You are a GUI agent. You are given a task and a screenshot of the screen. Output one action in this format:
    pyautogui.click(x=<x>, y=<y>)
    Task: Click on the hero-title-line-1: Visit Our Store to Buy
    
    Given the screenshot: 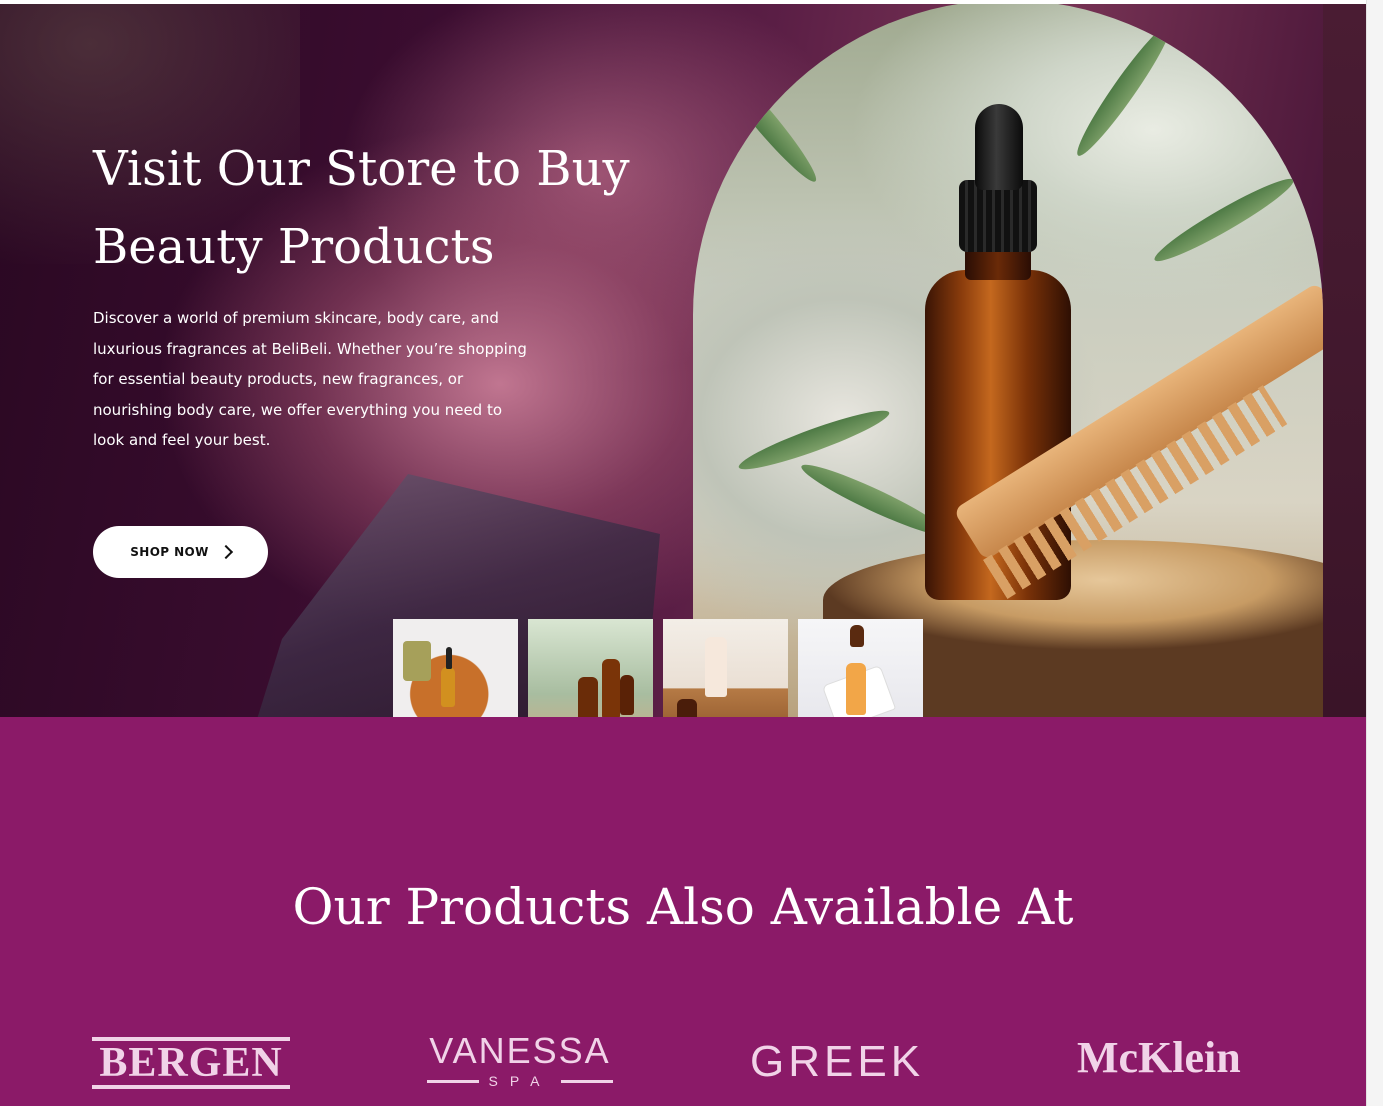 What is the action you would take?
    pyautogui.click(x=361, y=169)
    